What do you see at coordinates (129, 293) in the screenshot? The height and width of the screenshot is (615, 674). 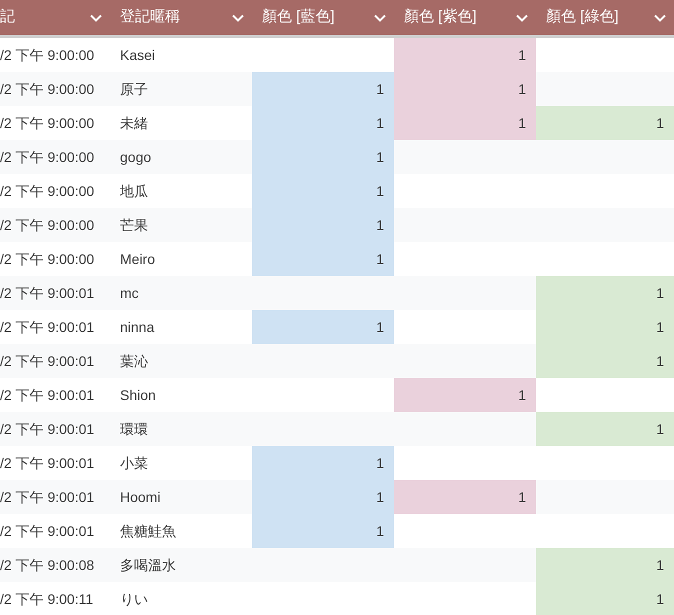 I see `table-cell-text: mc` at bounding box center [129, 293].